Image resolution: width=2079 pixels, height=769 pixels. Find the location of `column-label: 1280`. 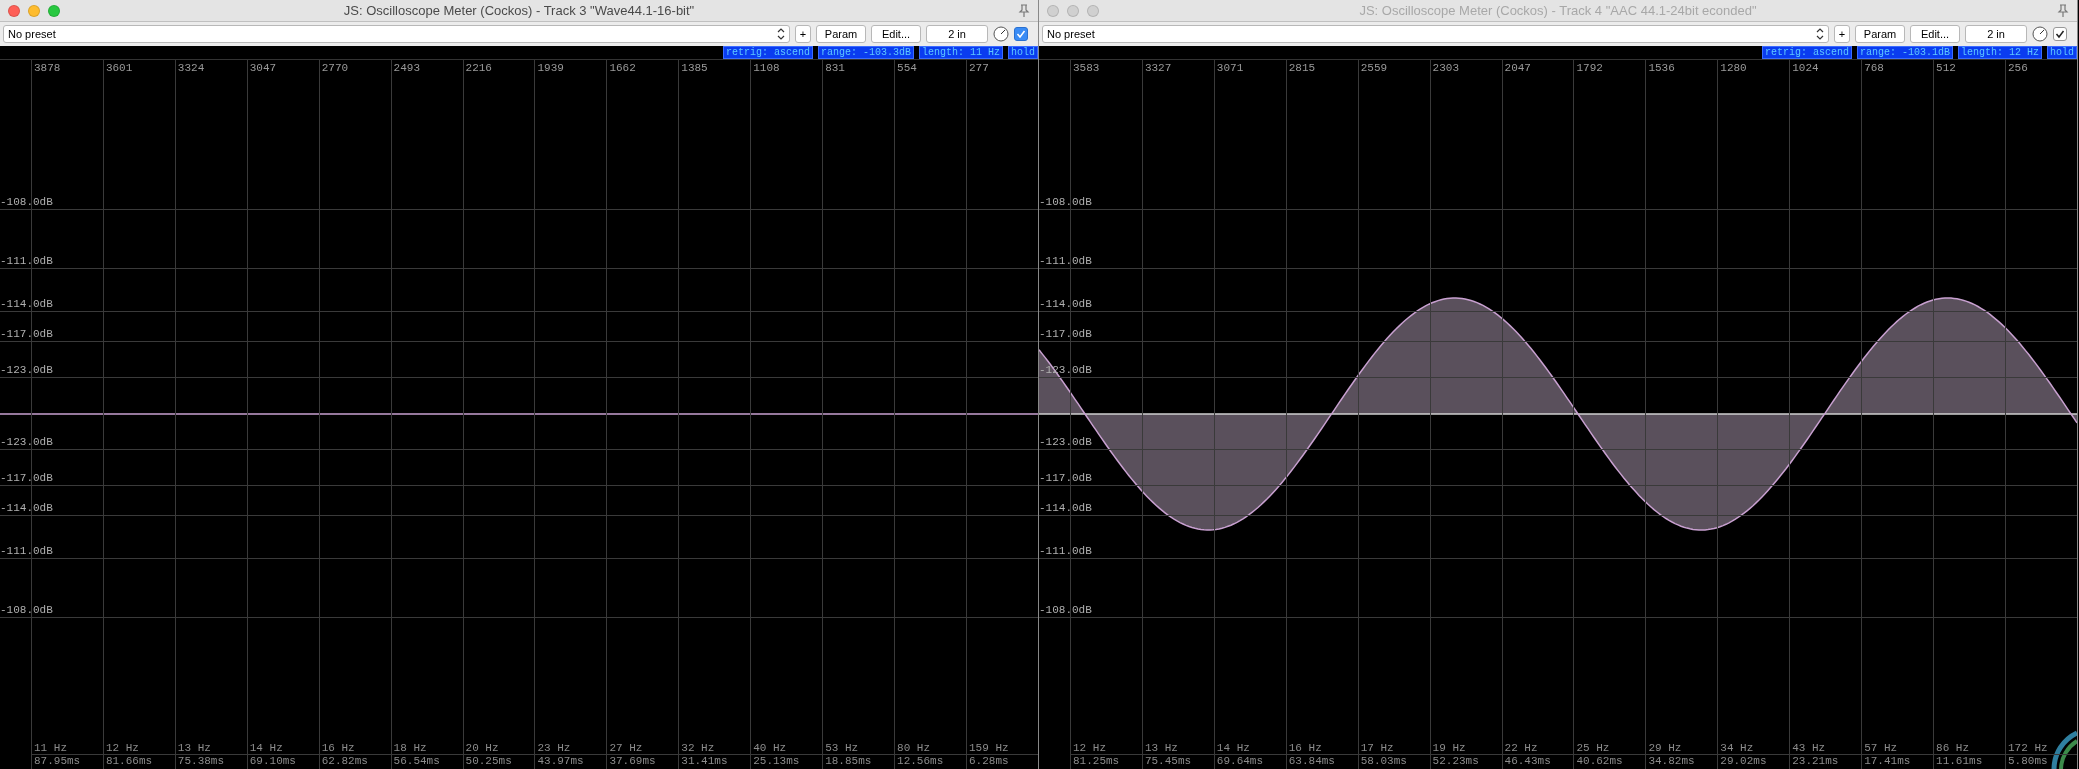

column-label: 1280 is located at coordinates (1733, 67).